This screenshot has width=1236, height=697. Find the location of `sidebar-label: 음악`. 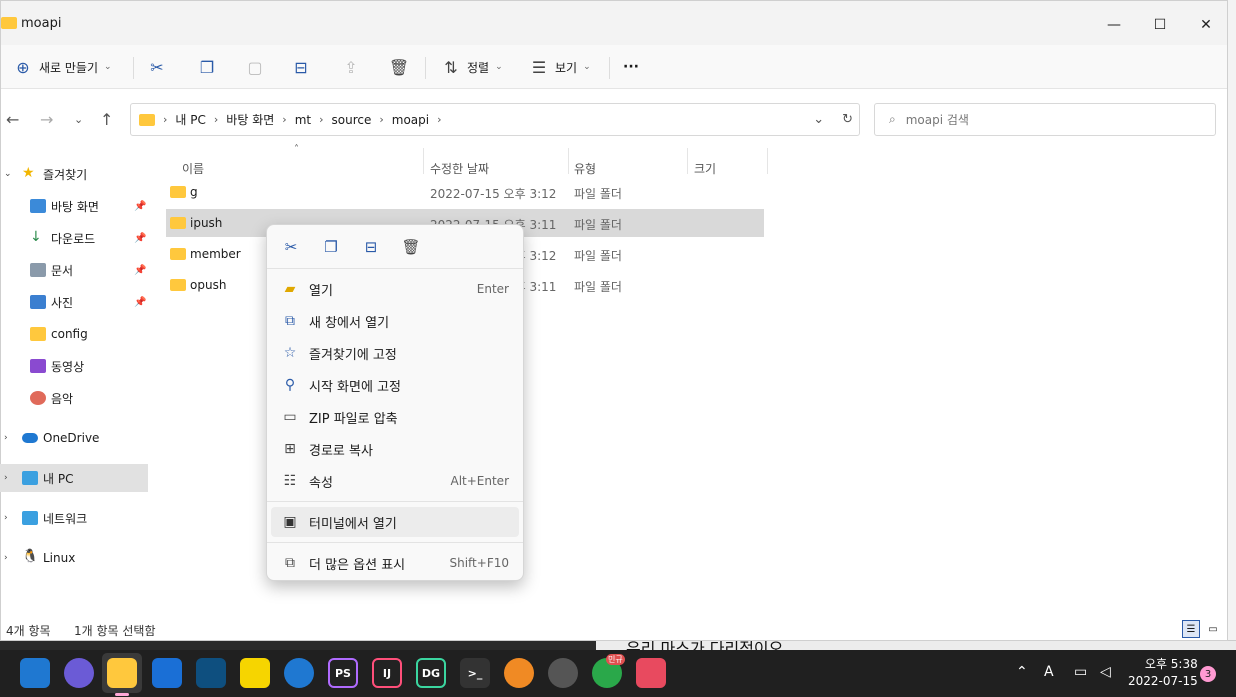

sidebar-label: 음악 is located at coordinates (62, 398).